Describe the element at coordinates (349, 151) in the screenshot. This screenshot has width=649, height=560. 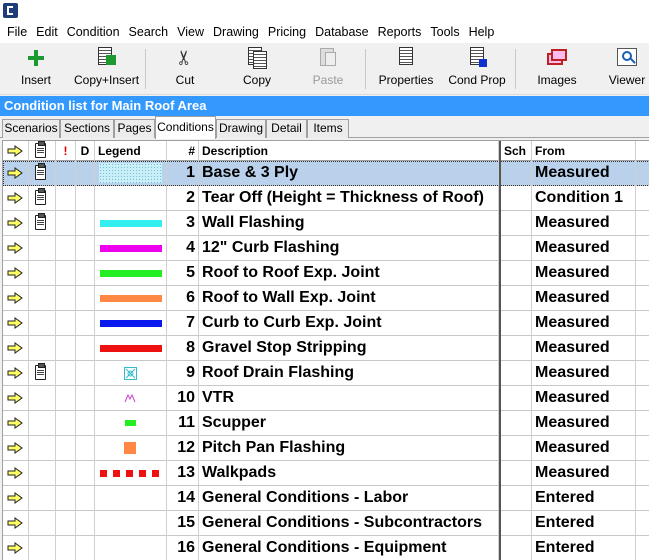
I see `header-description-col: Description` at that location.